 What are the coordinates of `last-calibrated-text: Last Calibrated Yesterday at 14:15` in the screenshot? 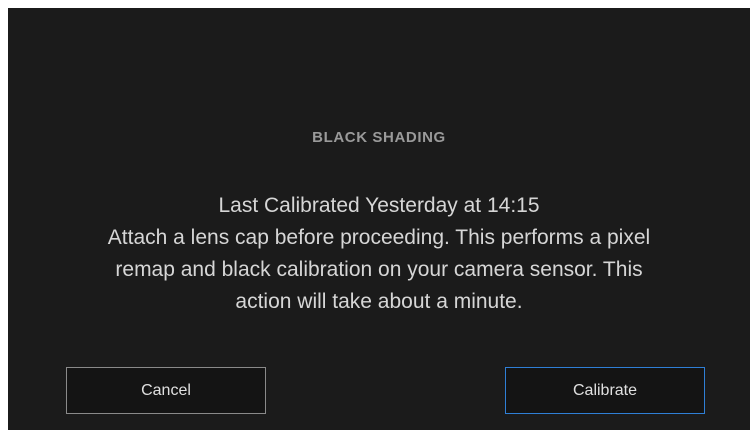 It's located at (379, 205).